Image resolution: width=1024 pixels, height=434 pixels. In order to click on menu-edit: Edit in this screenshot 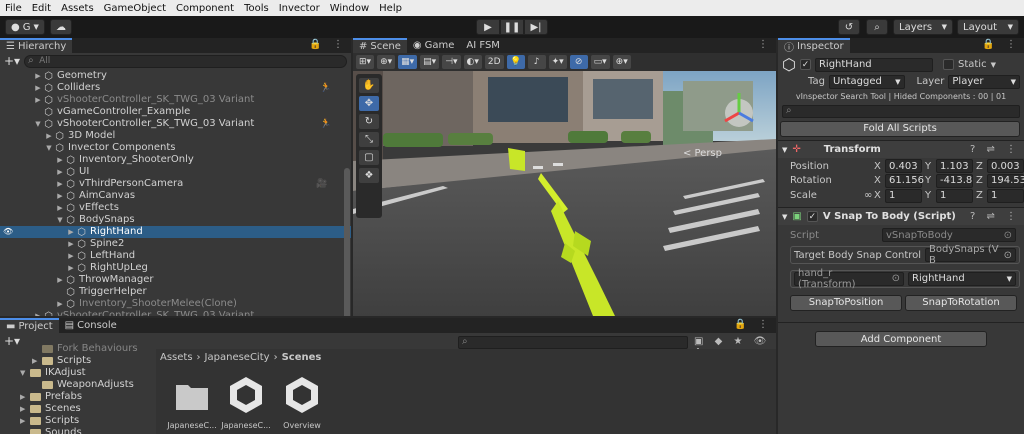, I will do `click(41, 8)`.